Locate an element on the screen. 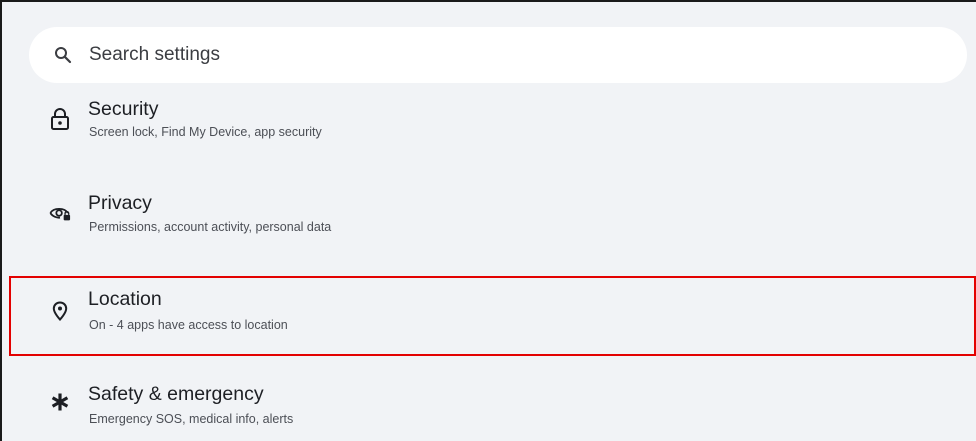  settings-item-title: Privacy is located at coordinates (120, 203).